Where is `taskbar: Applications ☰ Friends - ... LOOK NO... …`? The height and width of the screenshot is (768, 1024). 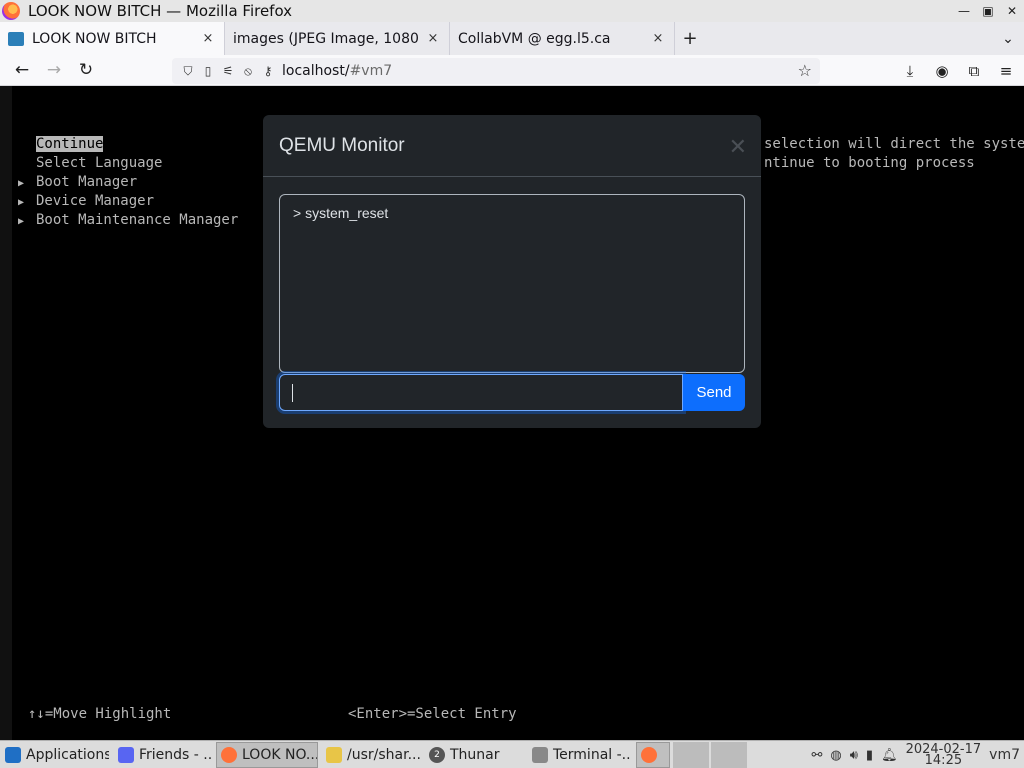 taskbar: Applications ☰ Friends - ... LOOK NO... … is located at coordinates (512, 754).